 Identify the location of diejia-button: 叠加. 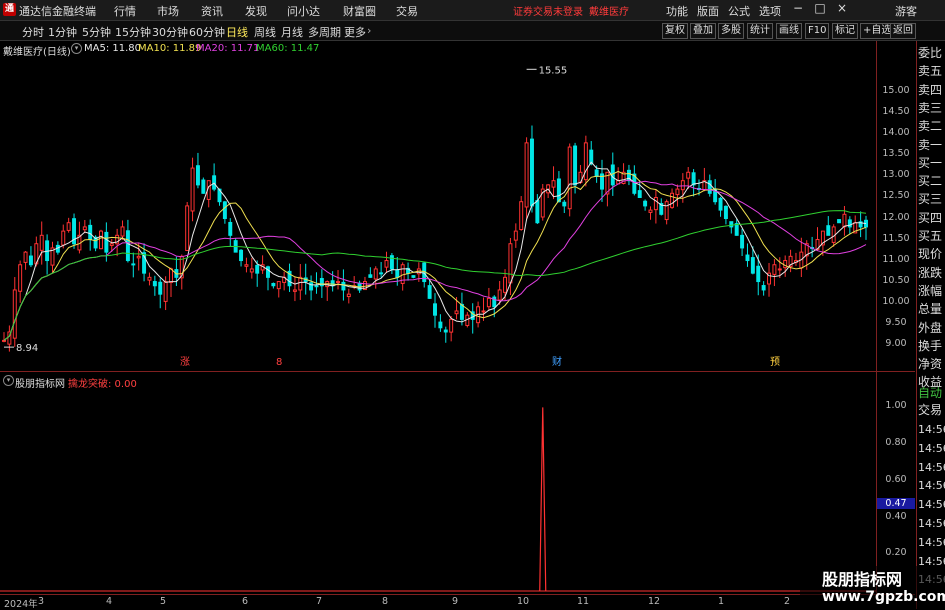
(703, 31).